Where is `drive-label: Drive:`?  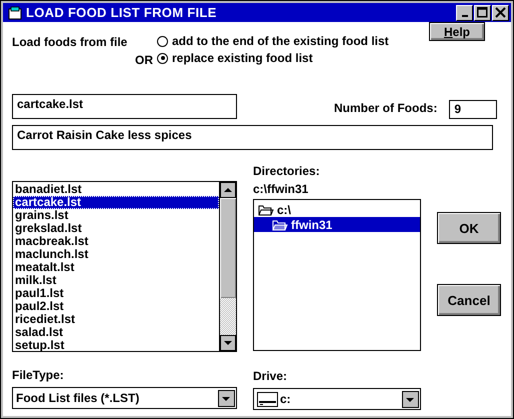 drive-label: Drive: is located at coordinates (270, 377).